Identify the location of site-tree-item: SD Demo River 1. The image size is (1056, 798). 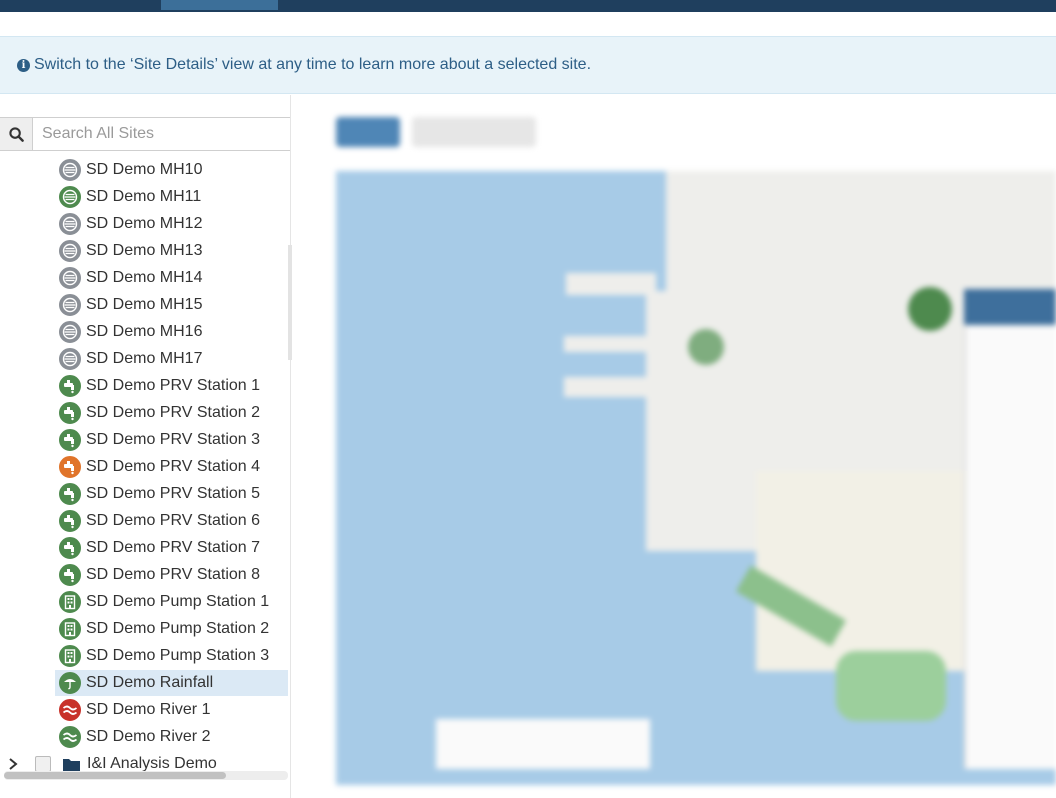
(171, 710).